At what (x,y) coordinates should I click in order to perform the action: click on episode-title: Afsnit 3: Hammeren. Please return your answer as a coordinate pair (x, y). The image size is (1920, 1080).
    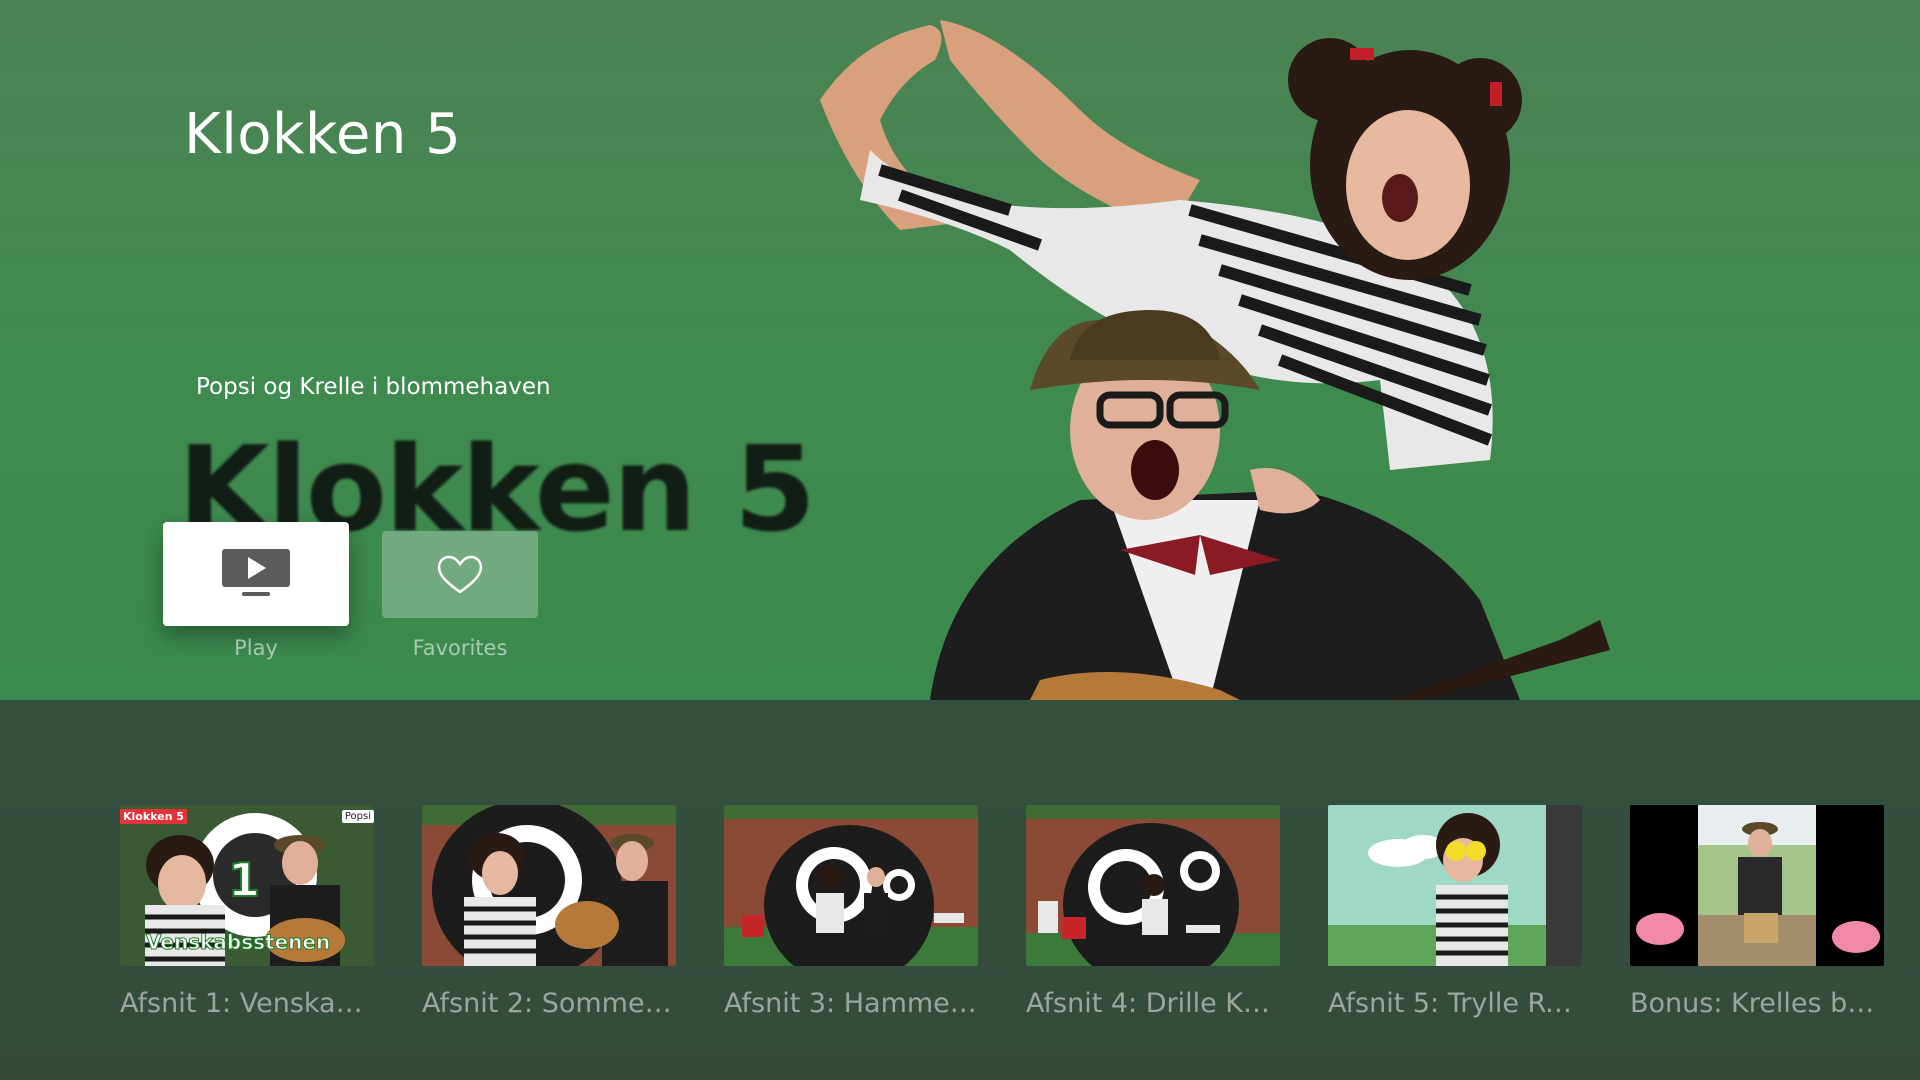
    Looking at the image, I should click on (851, 1003).